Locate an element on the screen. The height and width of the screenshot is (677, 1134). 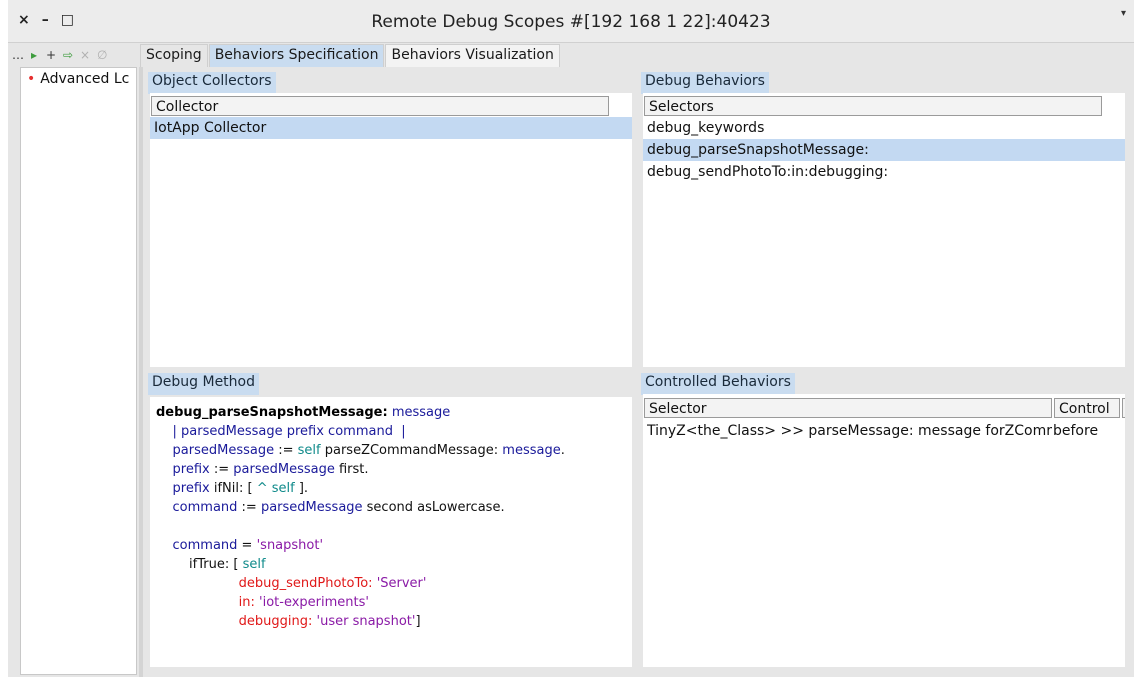
object-collectors-title: Object Collectors is located at coordinates (212, 83).